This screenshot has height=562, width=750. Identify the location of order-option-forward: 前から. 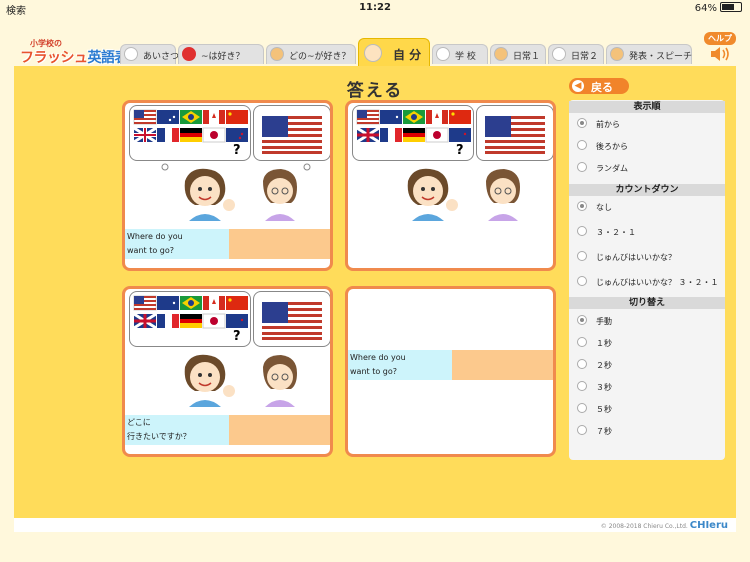
(598, 125).